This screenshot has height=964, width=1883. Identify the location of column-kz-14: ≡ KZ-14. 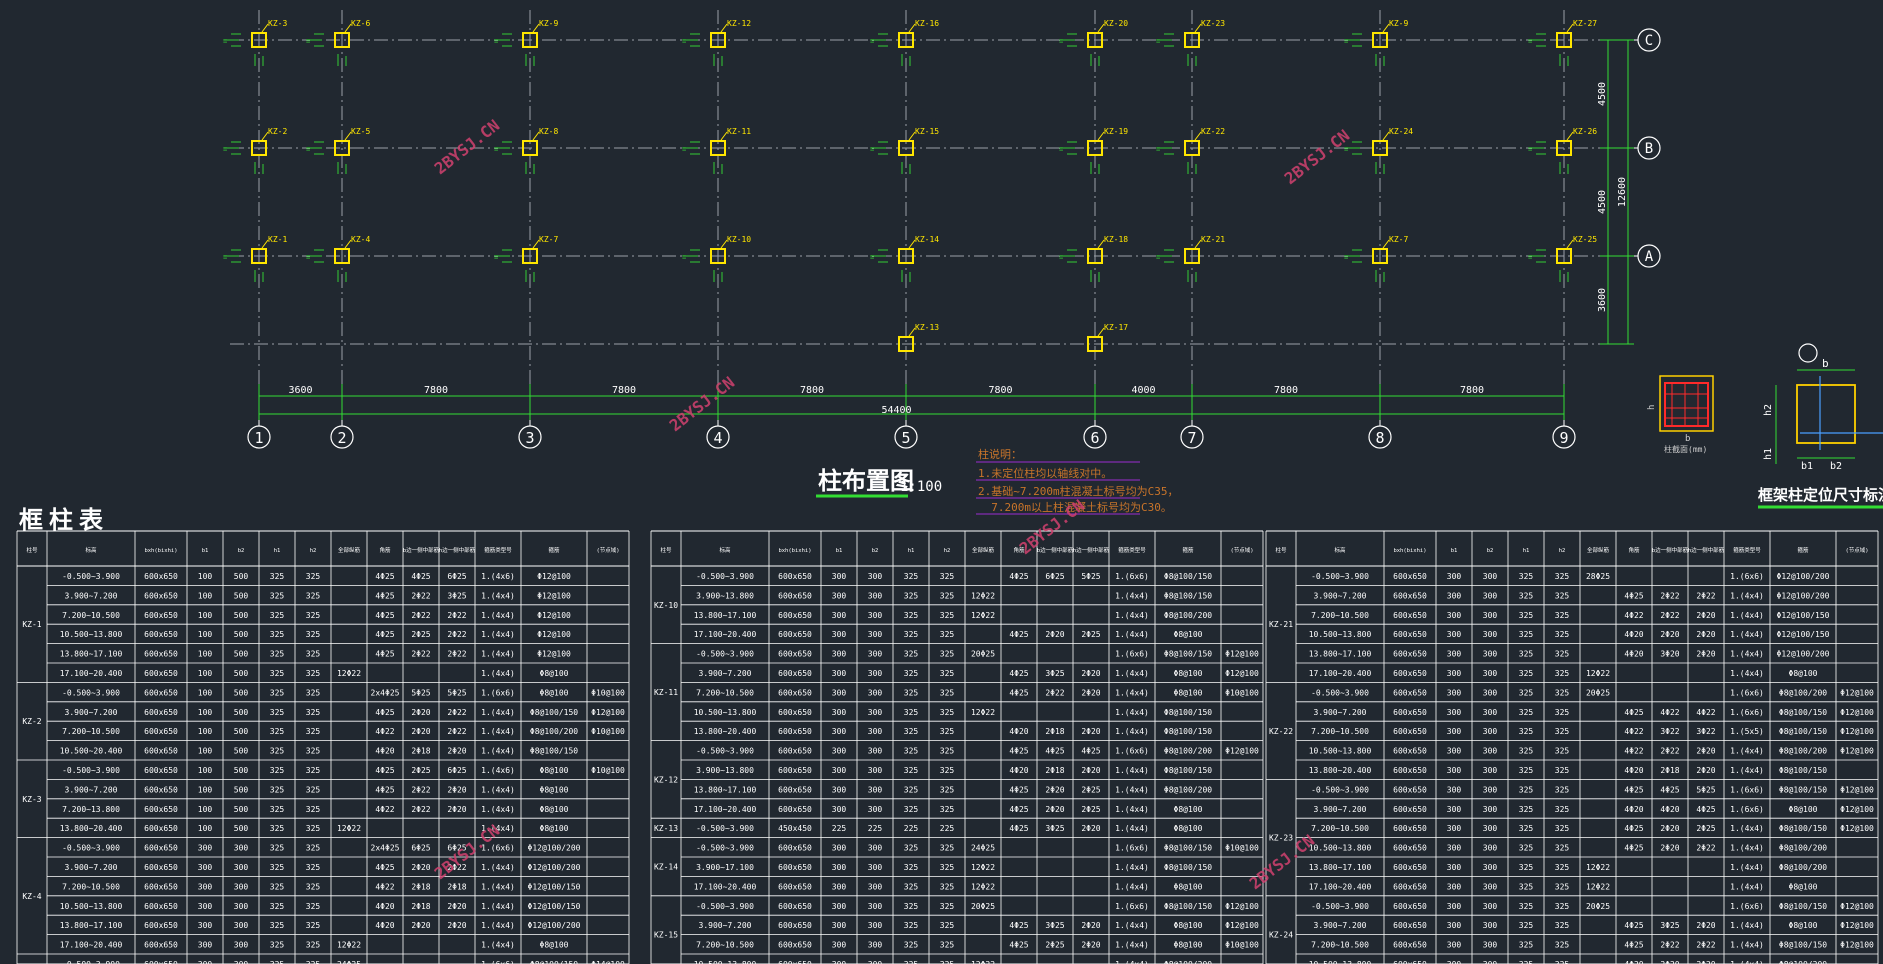
(904, 258).